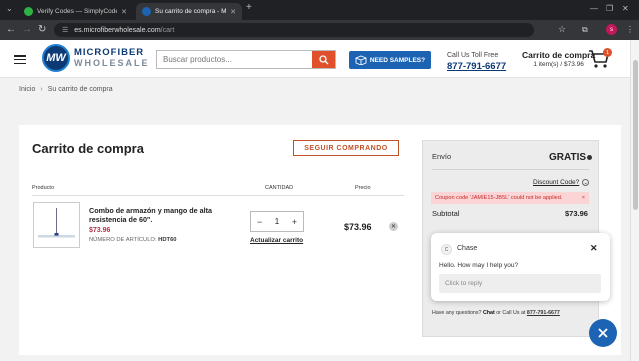  Describe the element at coordinates (27, 89) in the screenshot. I see `breadcrumb-home: Inicio` at that location.